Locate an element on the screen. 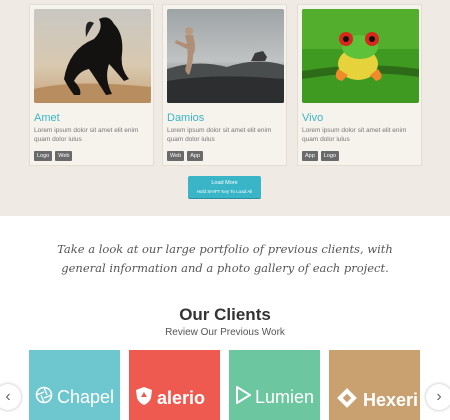 The image size is (450, 420). tag-list: App Logo is located at coordinates (321, 156).